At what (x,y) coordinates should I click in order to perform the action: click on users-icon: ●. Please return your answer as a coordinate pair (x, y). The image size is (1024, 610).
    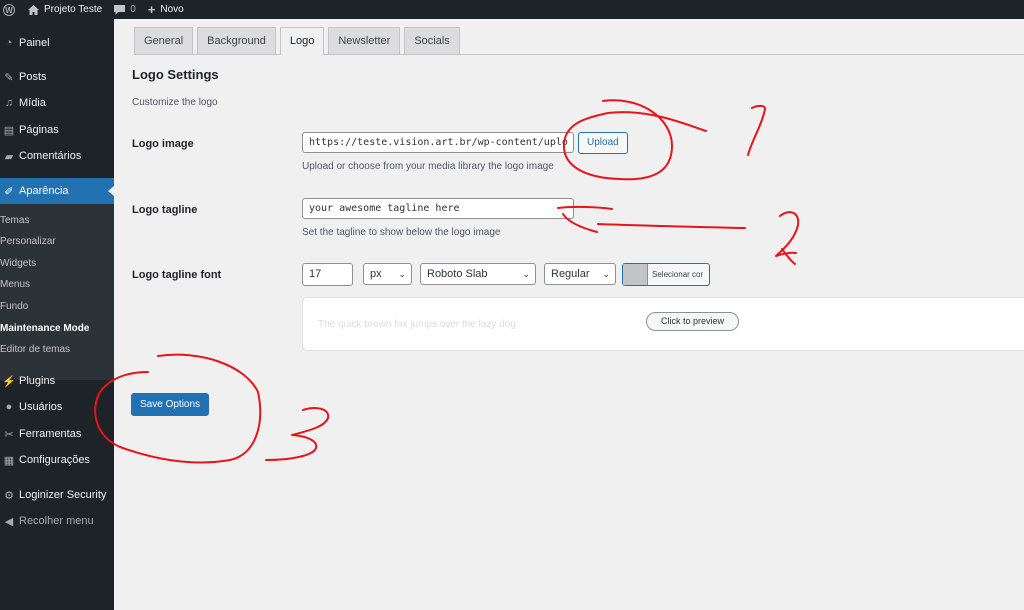
    Looking at the image, I should click on (9, 407).